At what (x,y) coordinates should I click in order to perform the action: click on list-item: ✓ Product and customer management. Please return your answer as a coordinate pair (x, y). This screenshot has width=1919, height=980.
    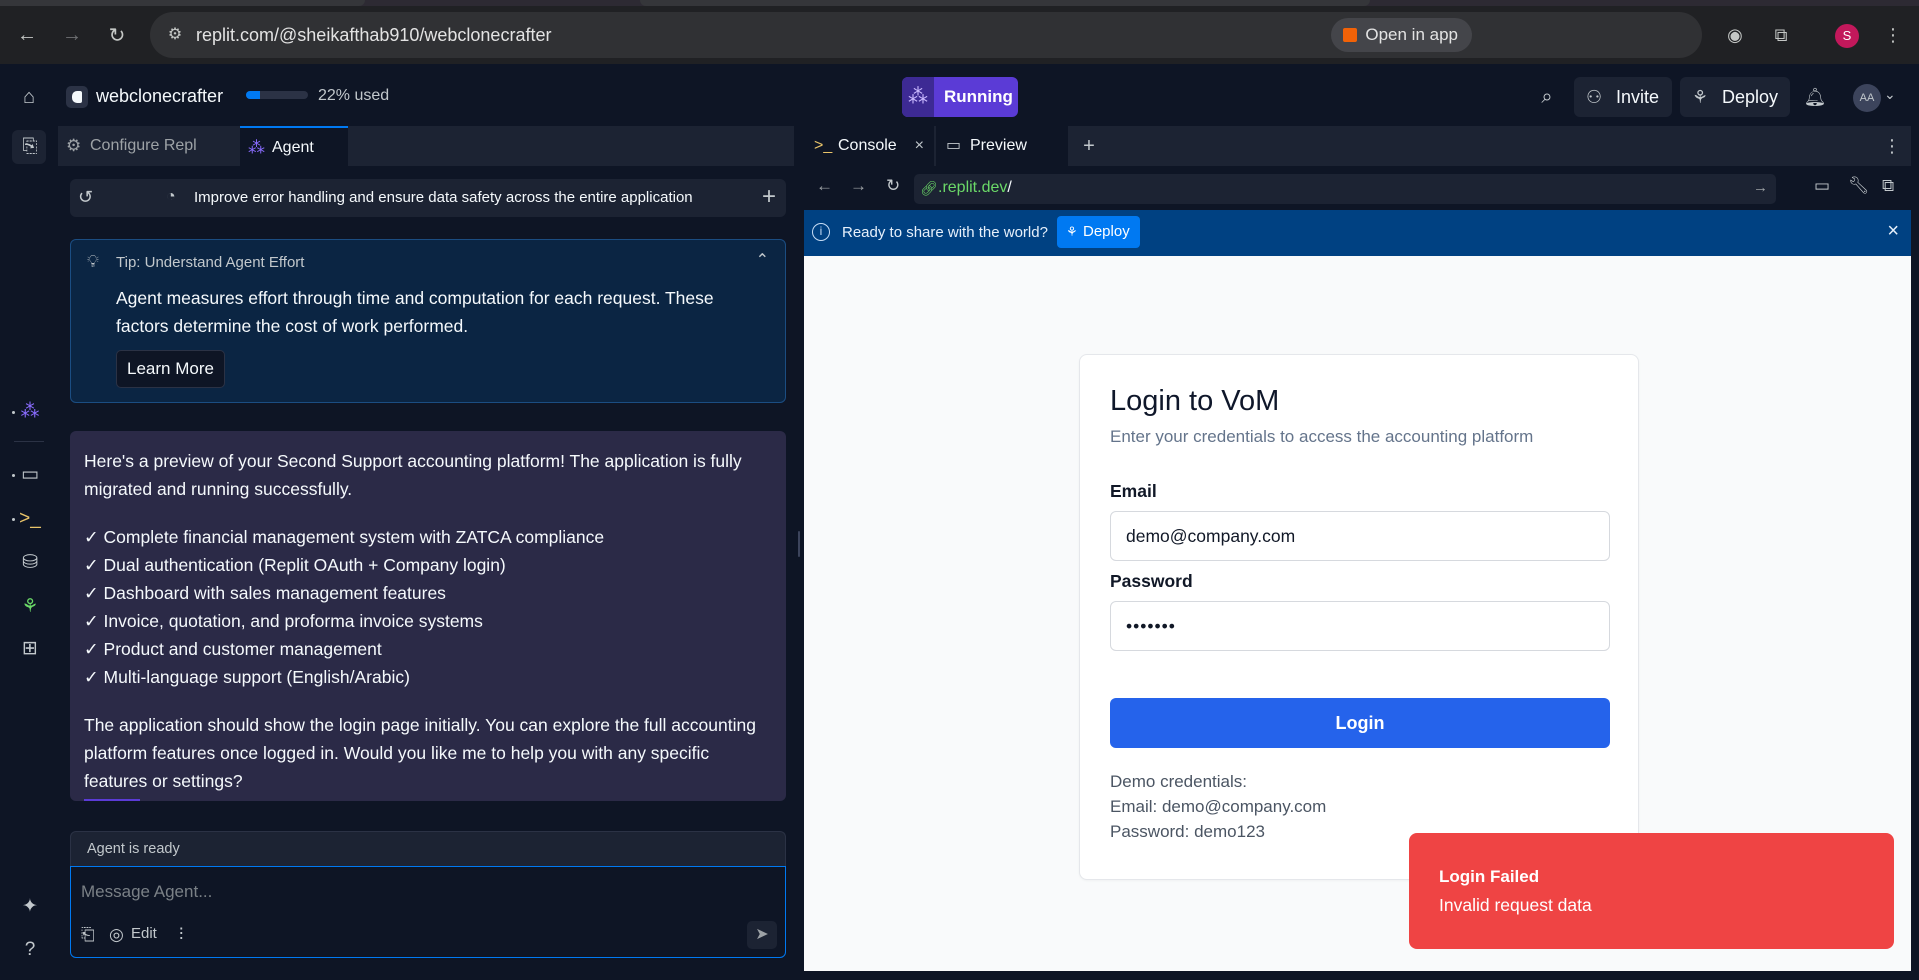
    Looking at the image, I should click on (233, 649).